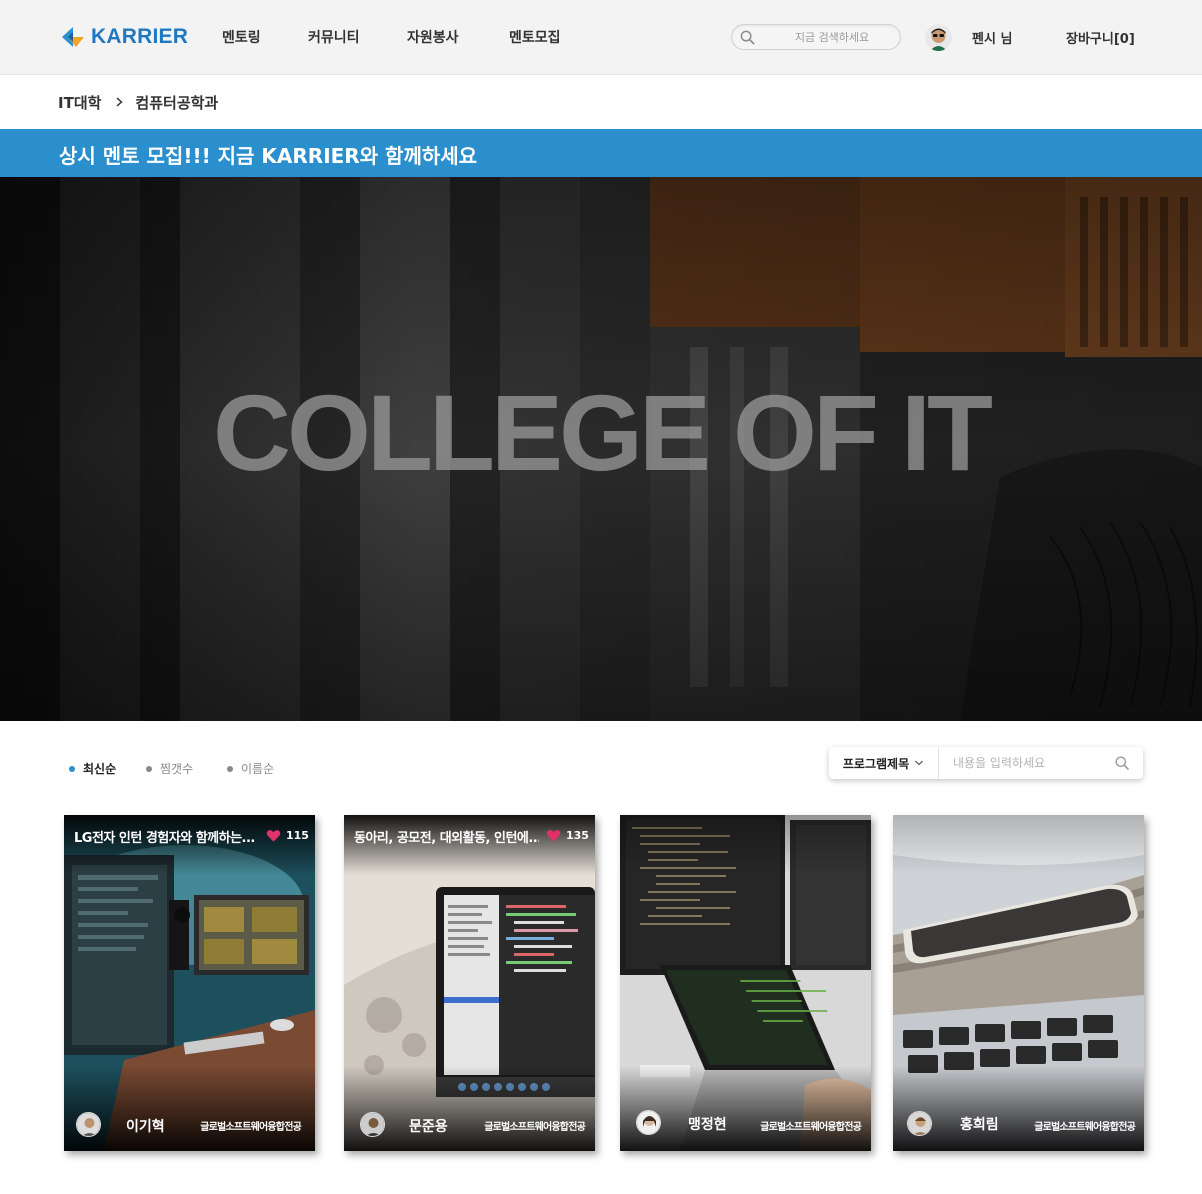 The height and width of the screenshot is (1194, 1202). I want to click on mentor-card: 맹정현 글로벌소프트웨어융합전공, so click(745, 983).